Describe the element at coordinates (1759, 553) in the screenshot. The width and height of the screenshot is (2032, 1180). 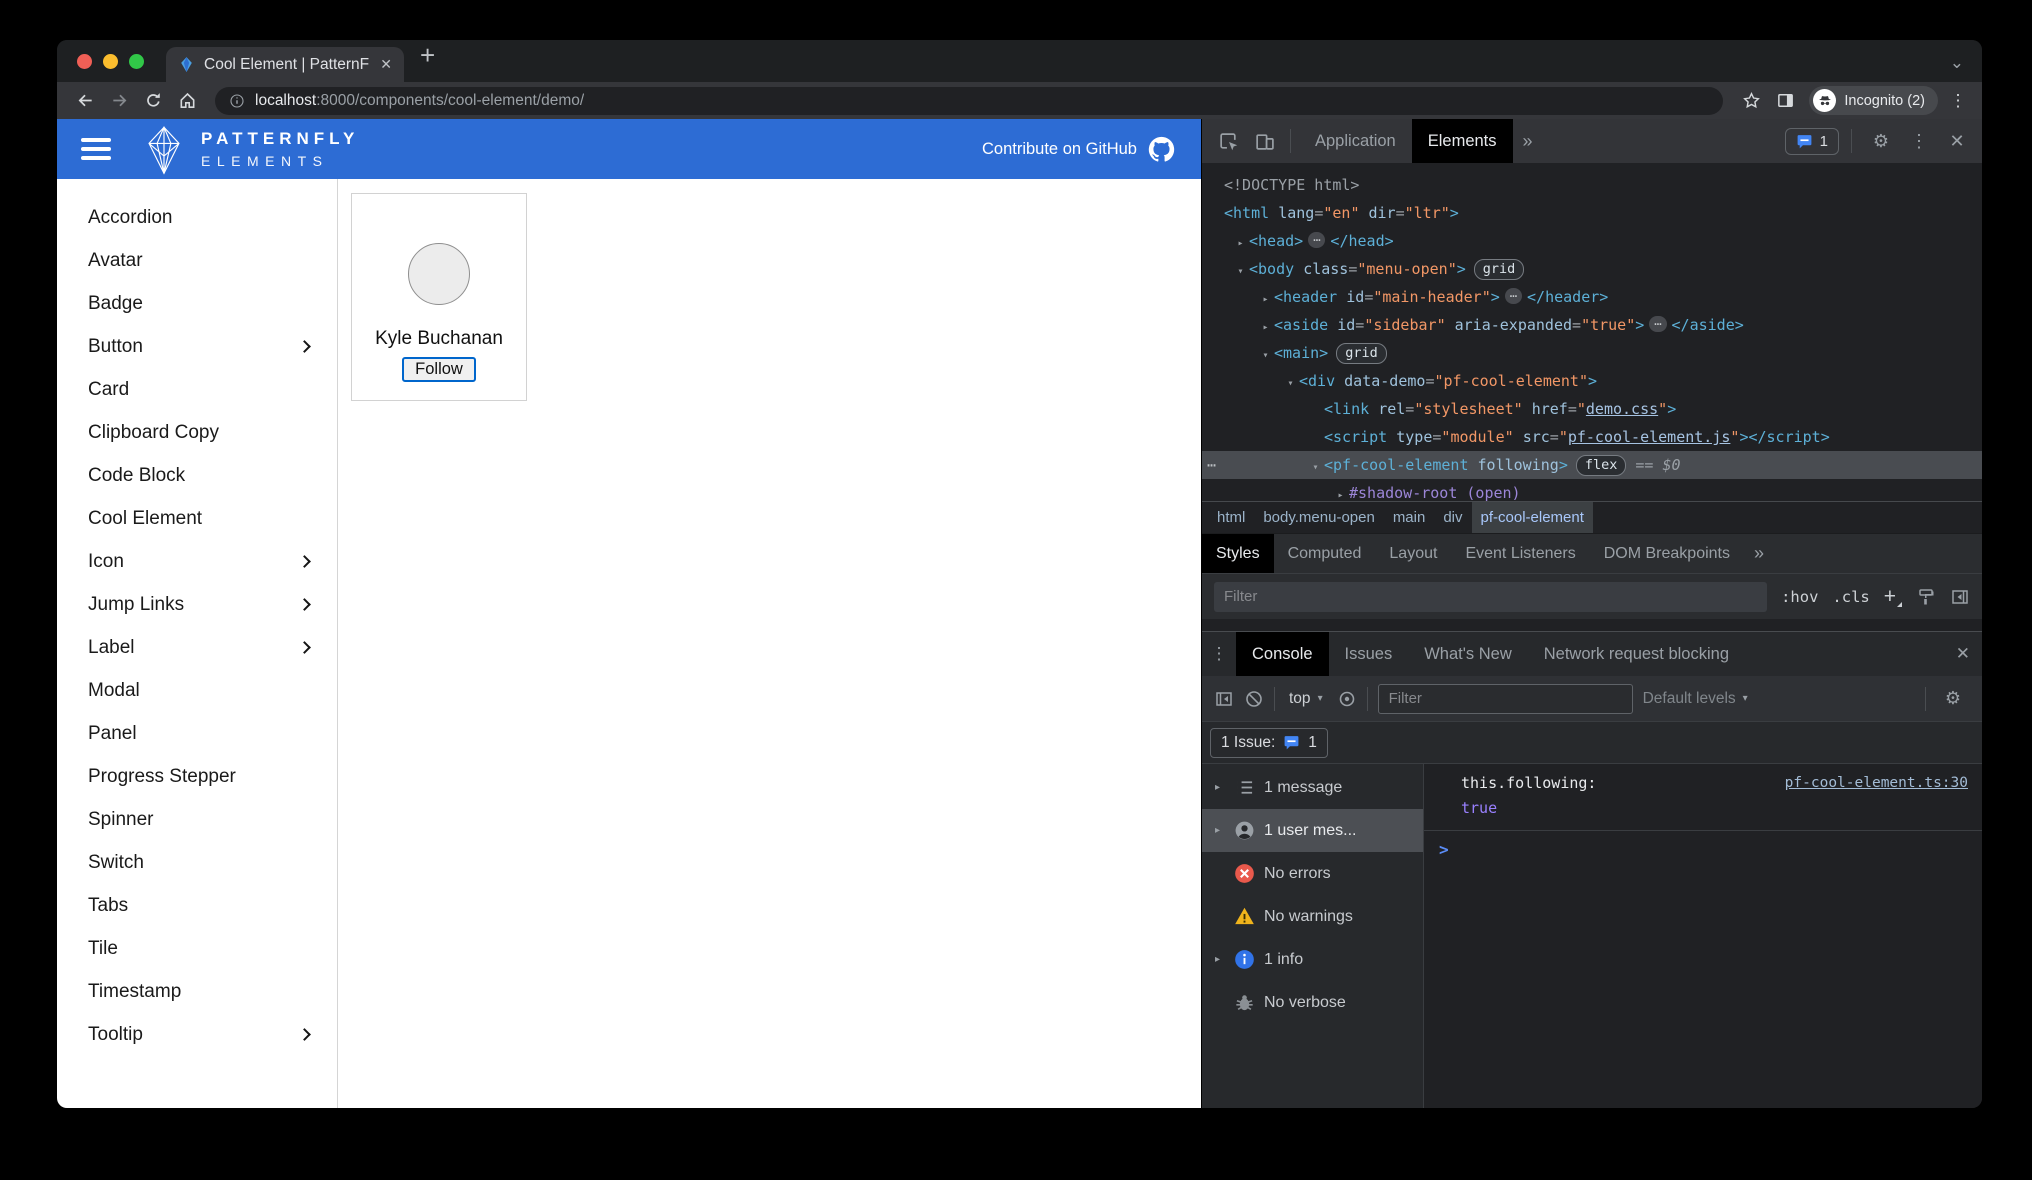
I see `more-panes-icon: »` at that location.